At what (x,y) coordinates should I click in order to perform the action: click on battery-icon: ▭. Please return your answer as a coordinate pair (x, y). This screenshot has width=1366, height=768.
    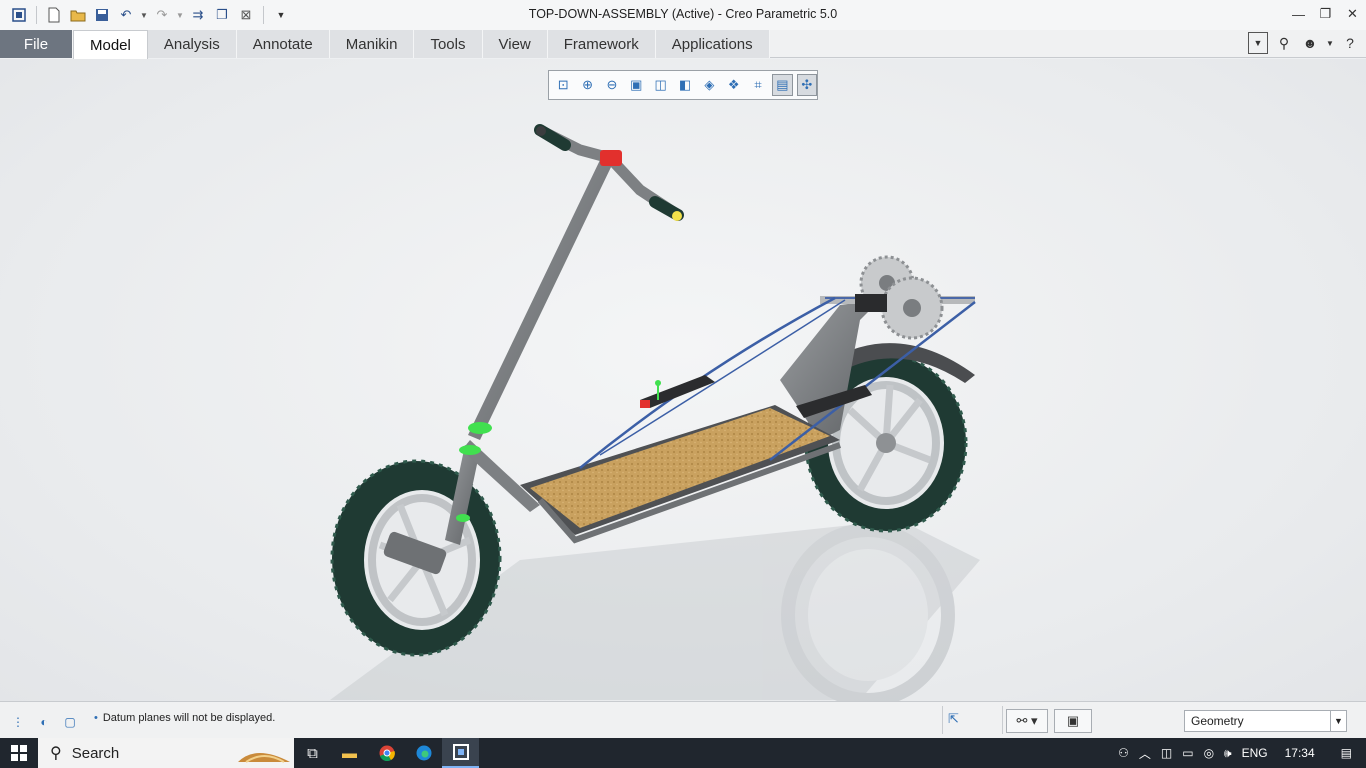
    Looking at the image, I should click on (1187, 753).